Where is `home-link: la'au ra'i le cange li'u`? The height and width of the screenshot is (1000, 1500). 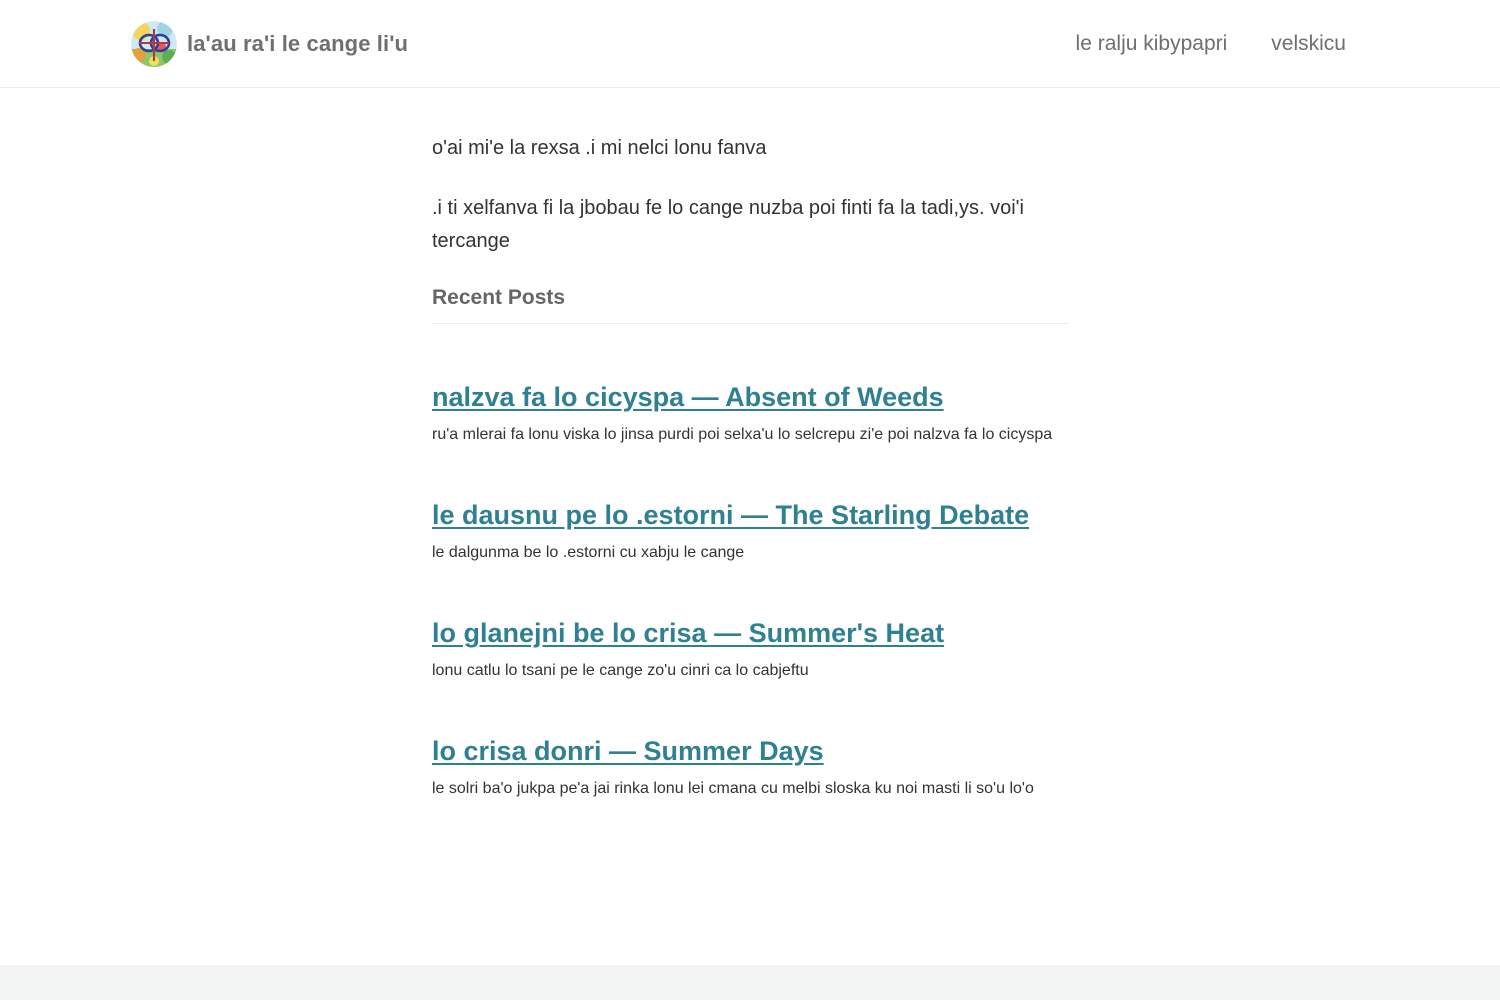 home-link: la'au ra'i le cange li'u is located at coordinates (269, 44).